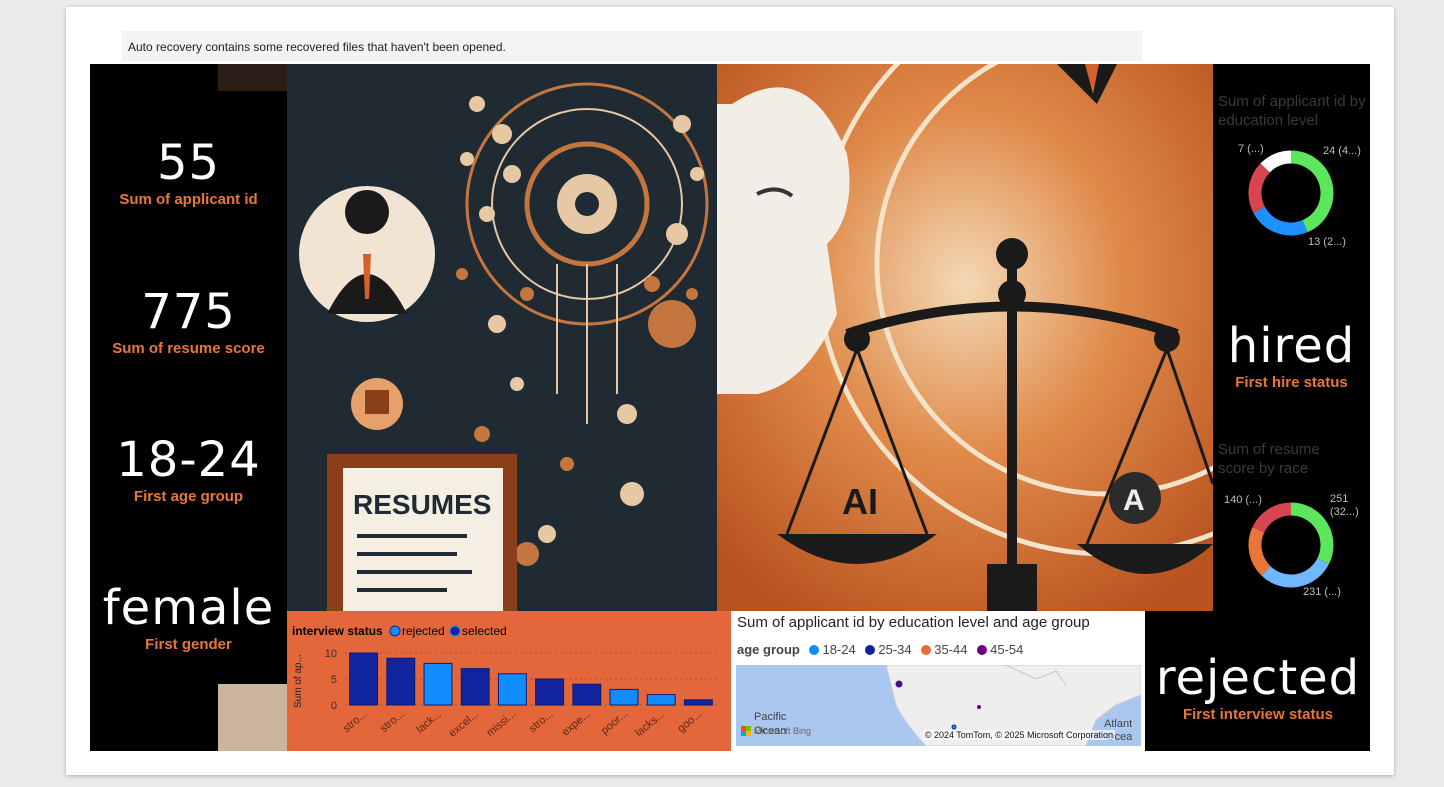  What do you see at coordinates (188, 460) in the screenshot?
I see `kpi-value: 18-24` at bounding box center [188, 460].